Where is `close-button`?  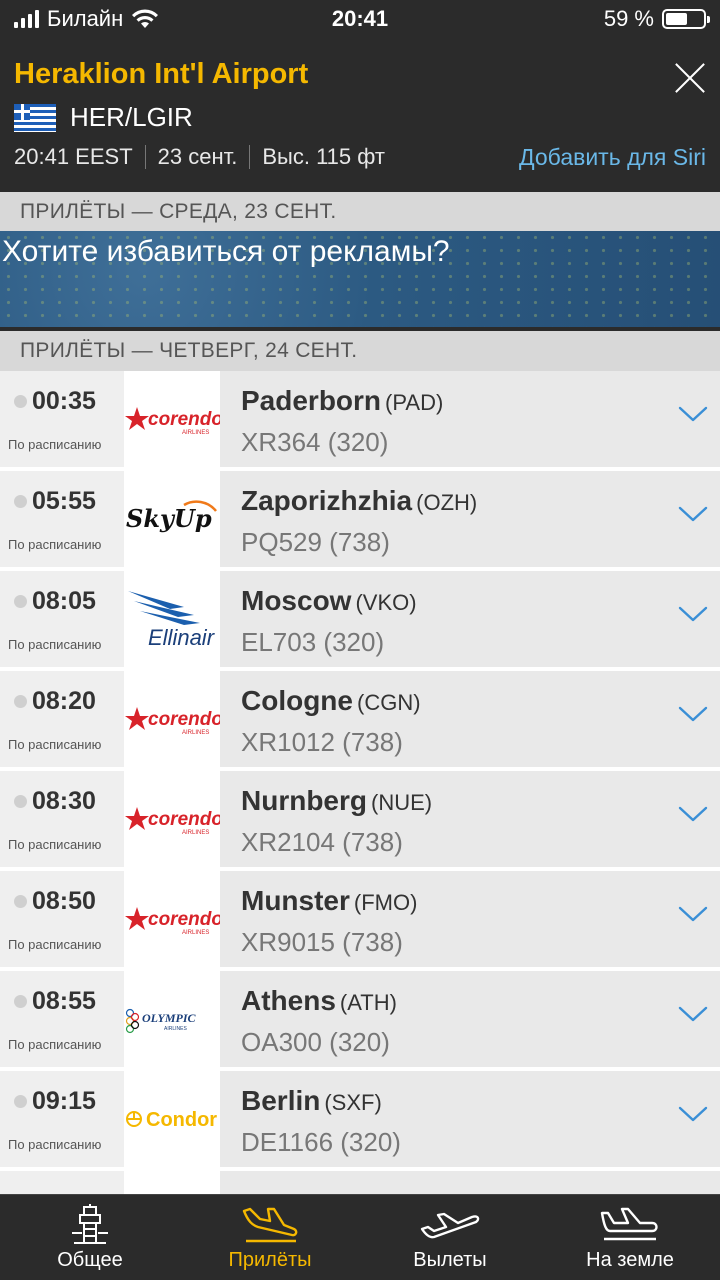 close-button is located at coordinates (690, 78).